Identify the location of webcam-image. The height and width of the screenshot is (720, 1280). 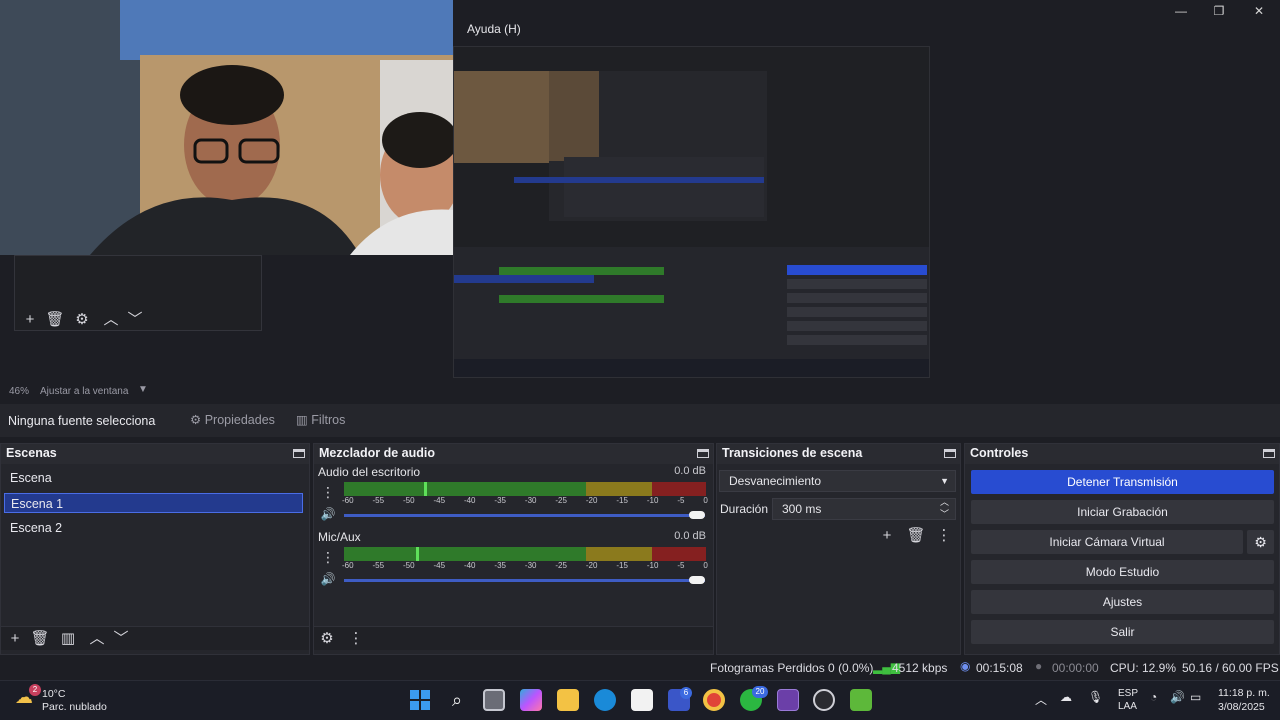
(226, 127).